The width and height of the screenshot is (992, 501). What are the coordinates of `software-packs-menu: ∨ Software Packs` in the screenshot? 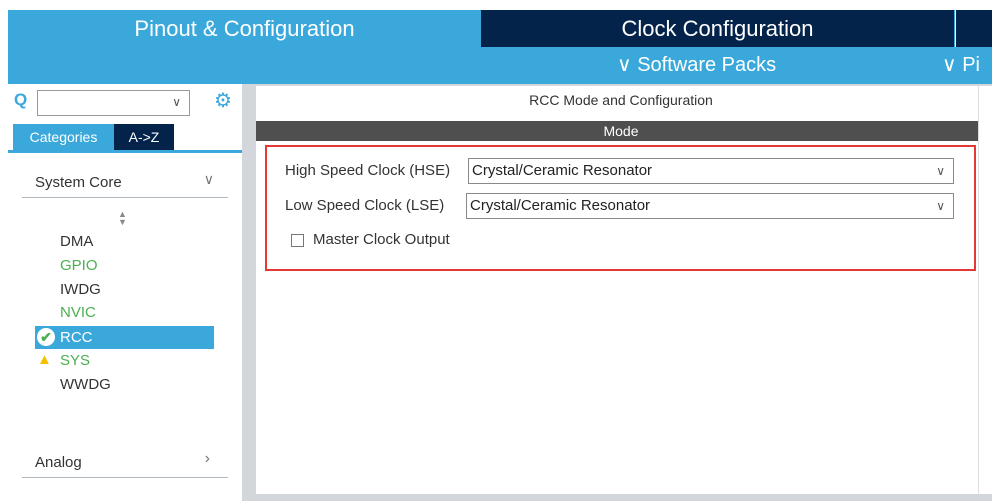 It's located at (696, 64).